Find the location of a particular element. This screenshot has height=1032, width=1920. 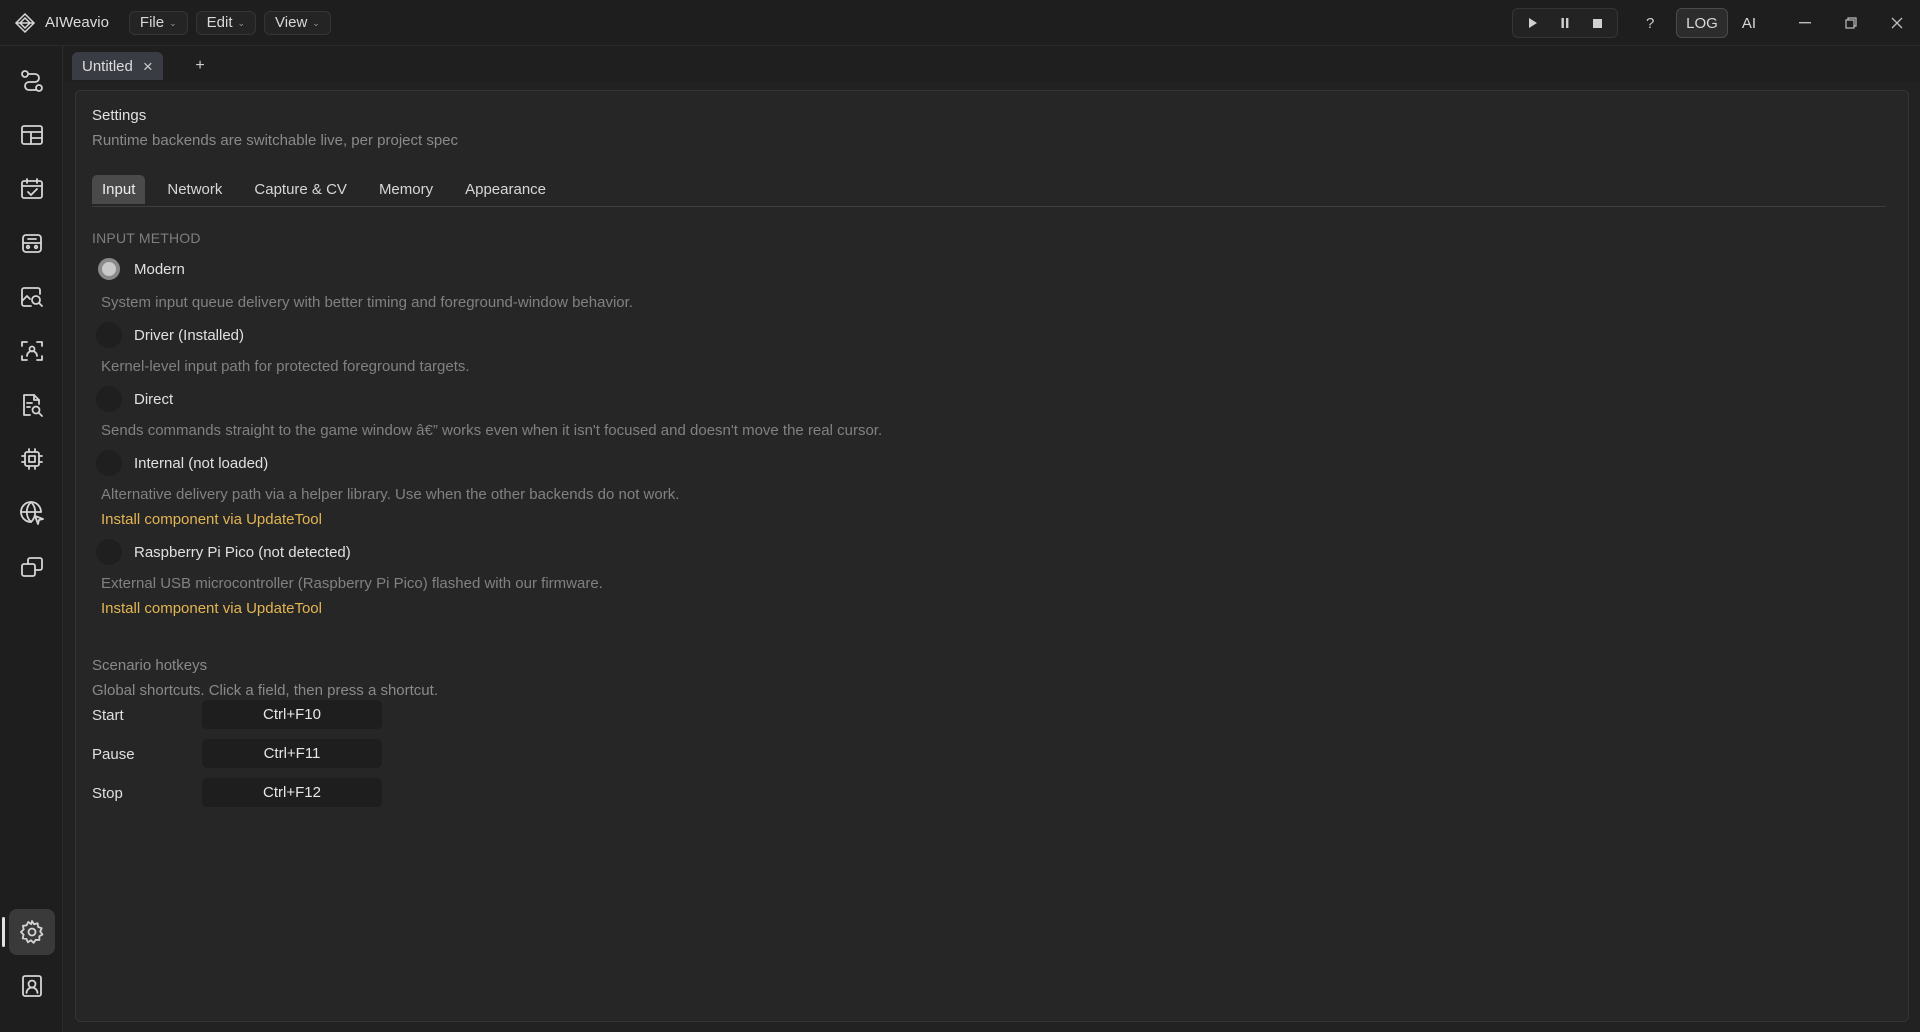

sidebar-item-layout is located at coordinates (32, 135).